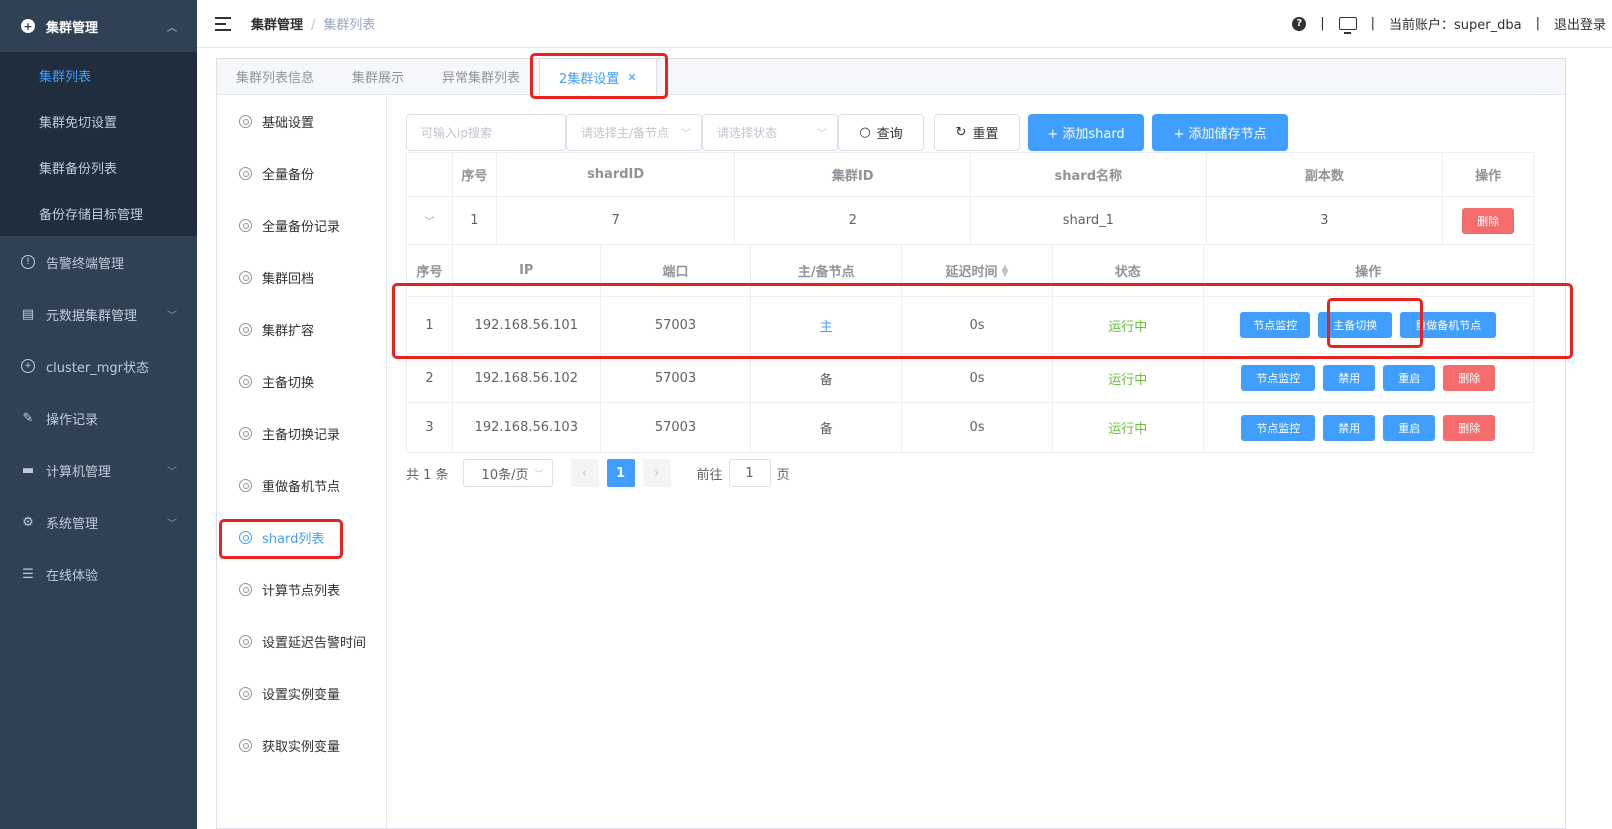  Describe the element at coordinates (301, 277) in the screenshot. I see `settings-item-cluster-rollback: 集群回档` at that location.